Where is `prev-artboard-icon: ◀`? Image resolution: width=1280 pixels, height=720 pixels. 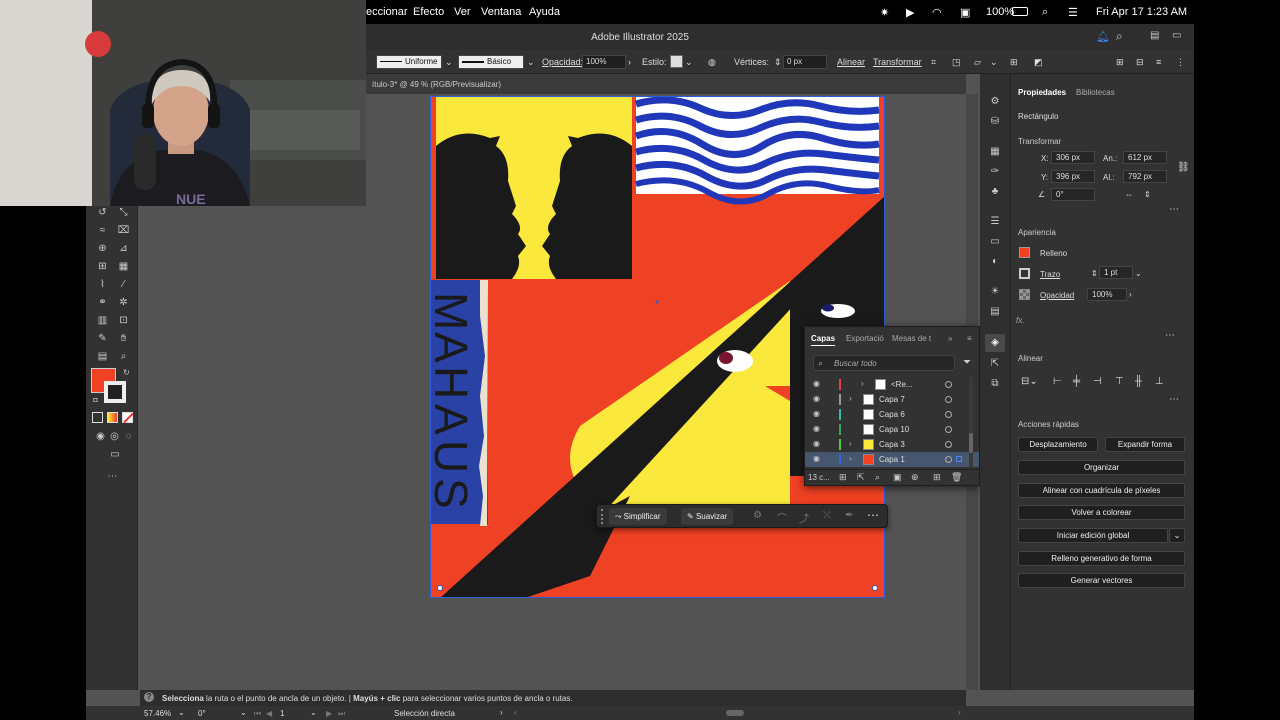
prev-artboard-icon: ◀ is located at coordinates (269, 713).